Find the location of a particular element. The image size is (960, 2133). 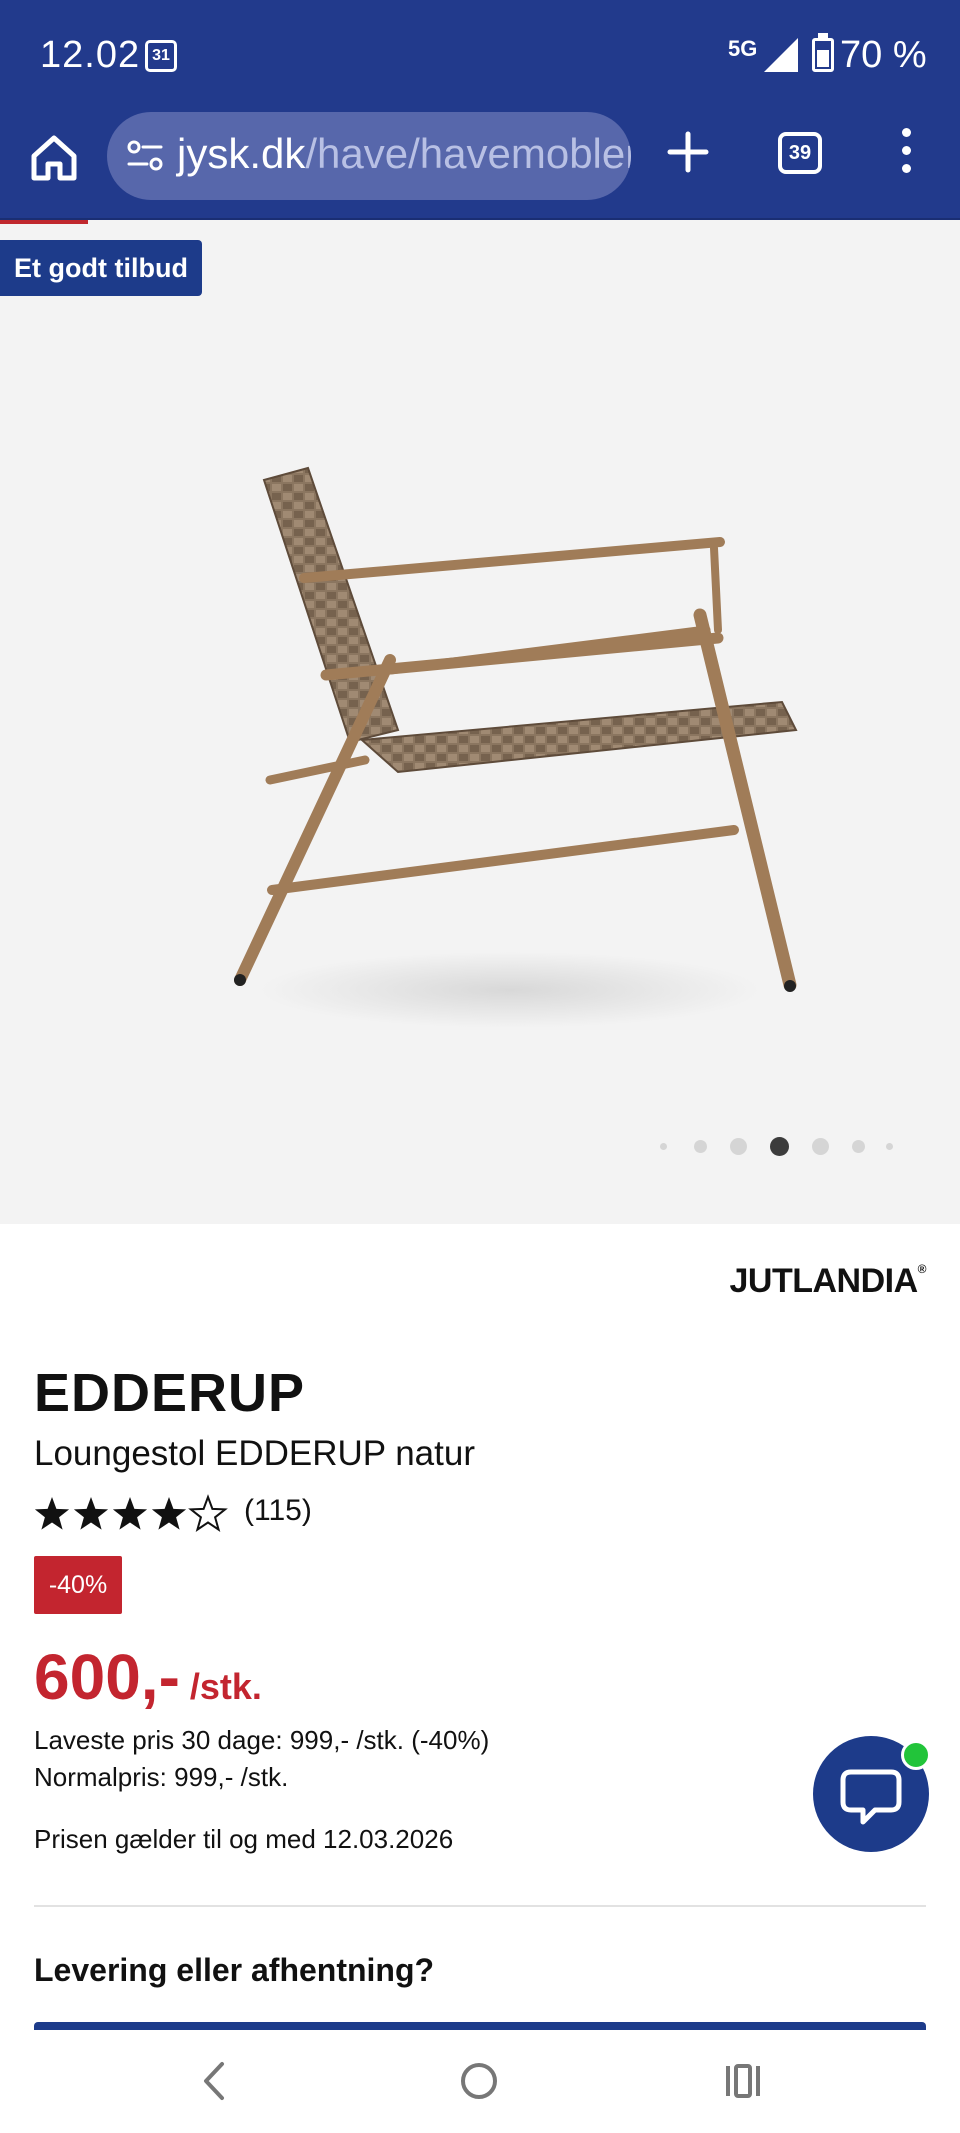

more-vert-icon is located at coordinates (906, 154).